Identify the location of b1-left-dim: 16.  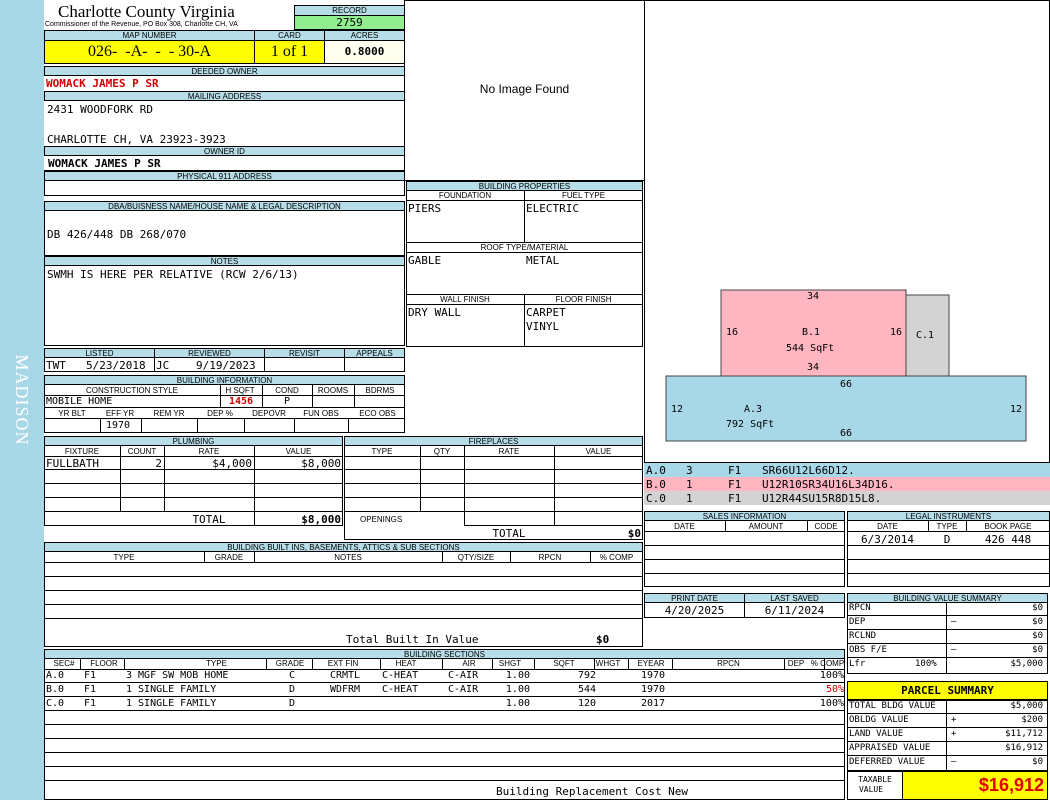
(732, 332).